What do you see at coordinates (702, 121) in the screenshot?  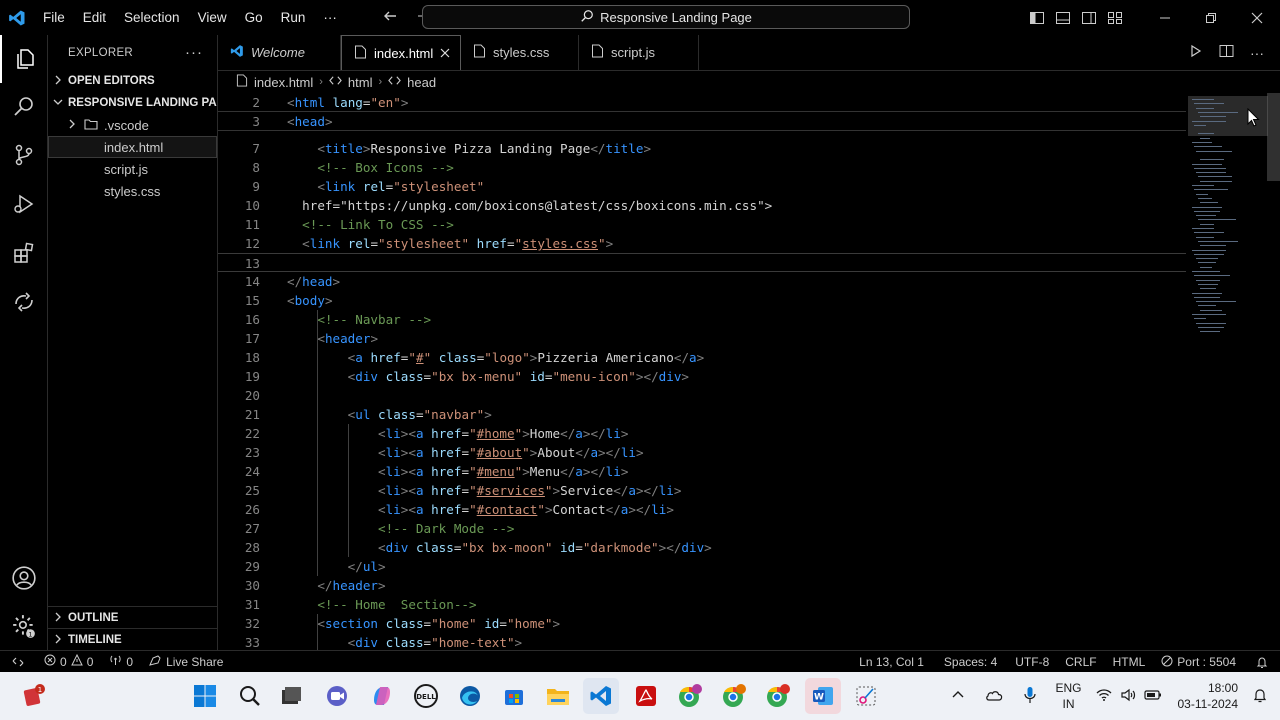 I see `sticky-code-line: 3 <head>` at bounding box center [702, 121].